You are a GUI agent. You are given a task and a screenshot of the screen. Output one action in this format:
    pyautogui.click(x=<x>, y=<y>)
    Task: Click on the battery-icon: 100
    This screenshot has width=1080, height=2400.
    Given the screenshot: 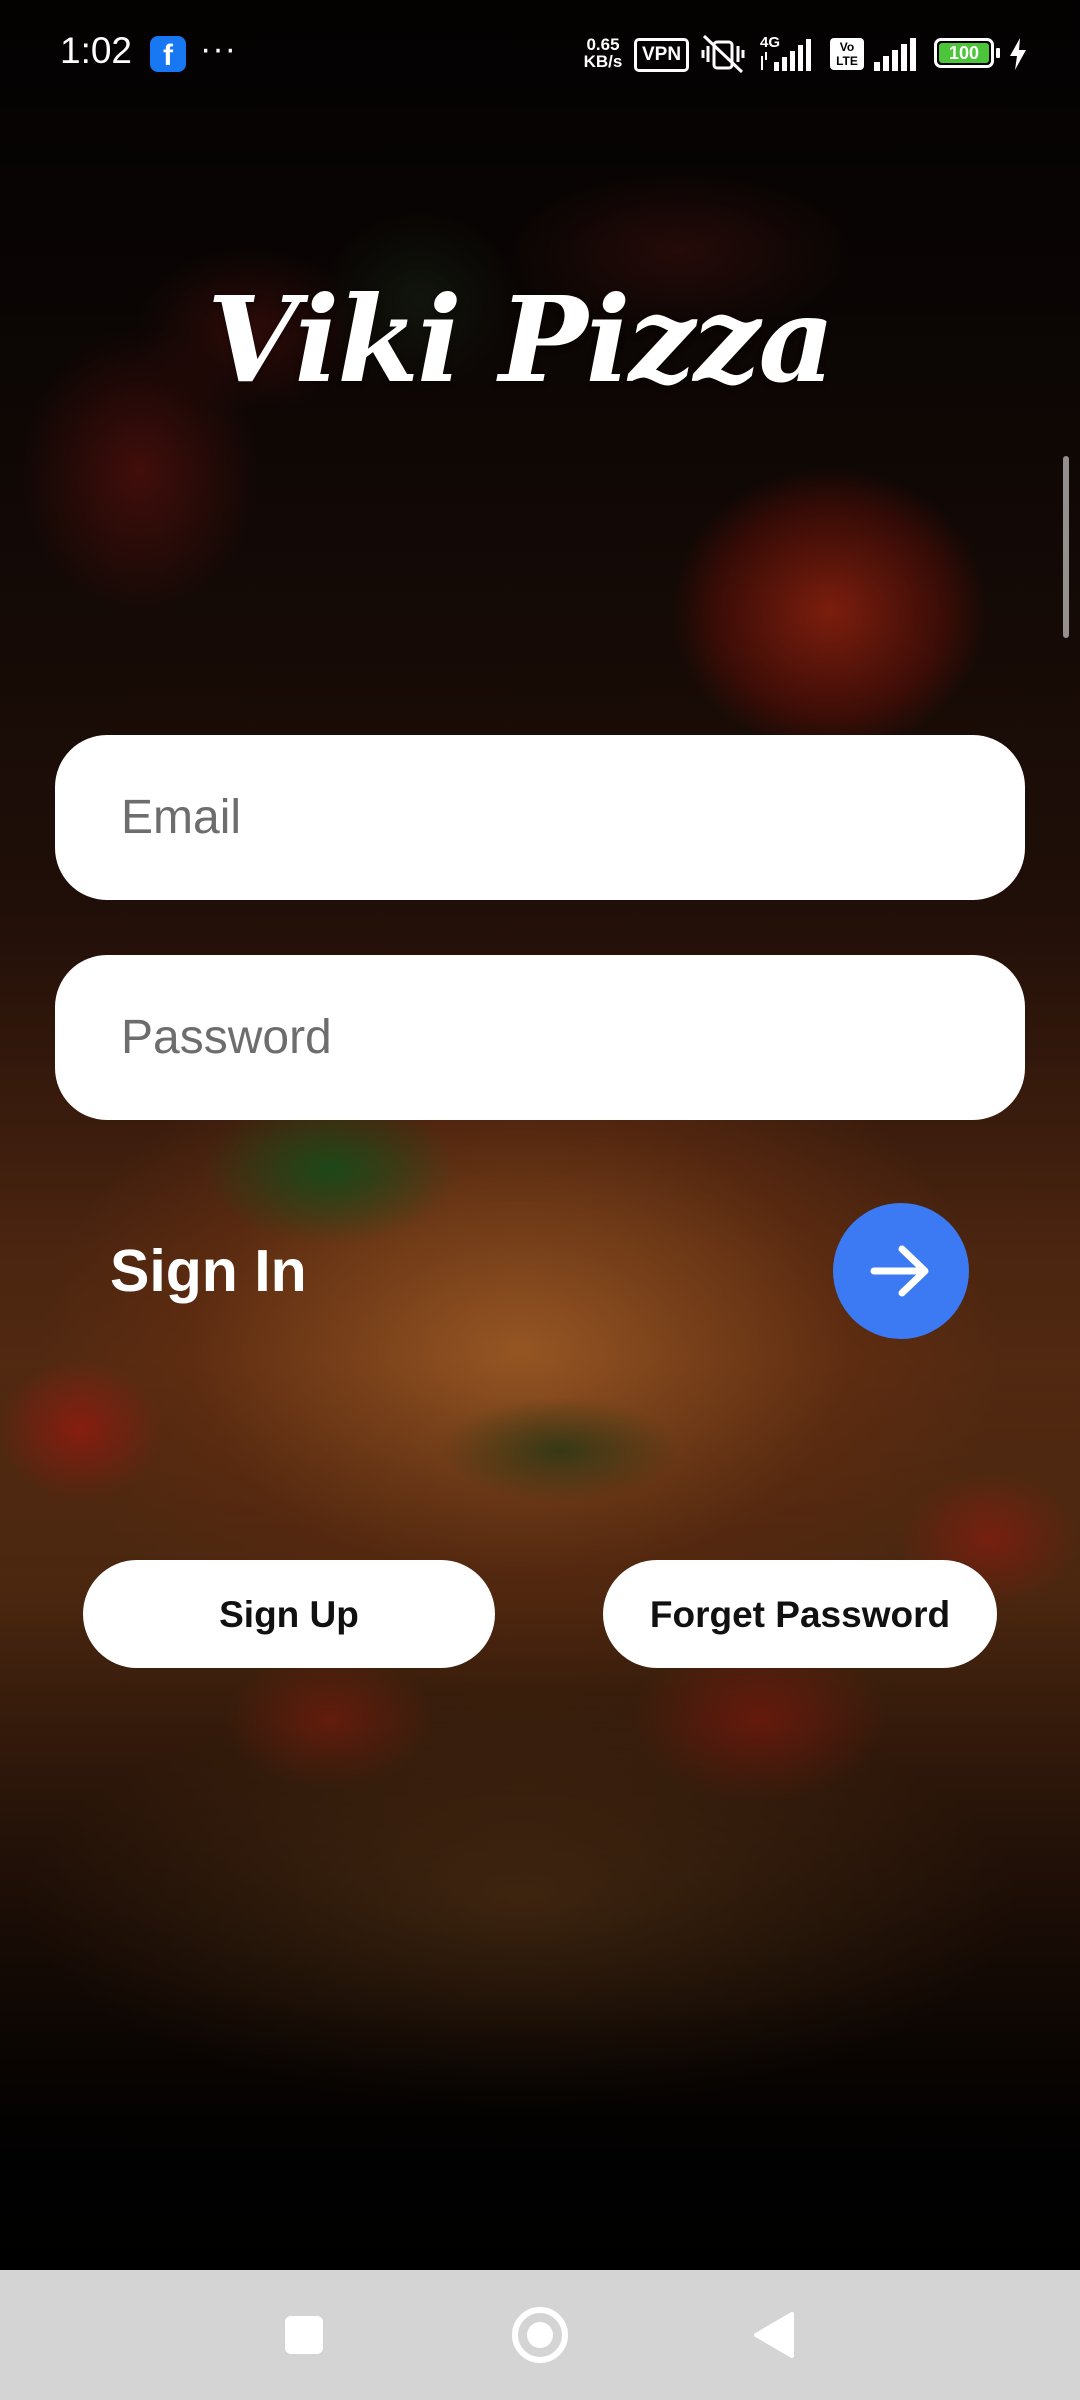 What is the action you would take?
    pyautogui.click(x=964, y=53)
    